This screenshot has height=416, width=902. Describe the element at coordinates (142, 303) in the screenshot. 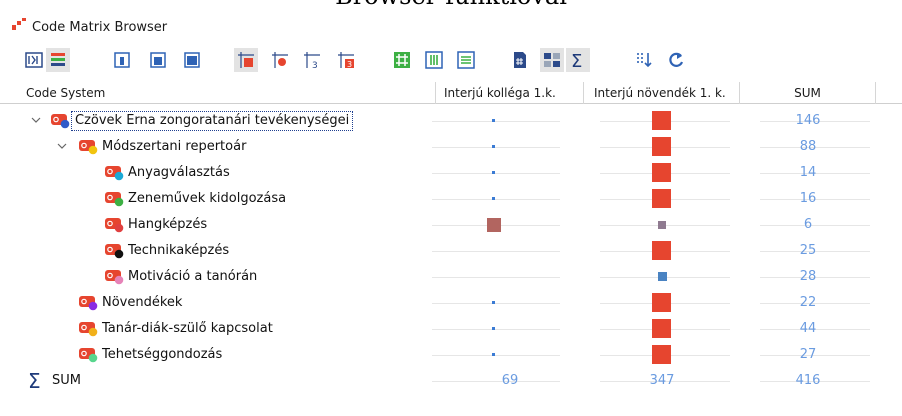

I see `code-label: Növendékek` at that location.